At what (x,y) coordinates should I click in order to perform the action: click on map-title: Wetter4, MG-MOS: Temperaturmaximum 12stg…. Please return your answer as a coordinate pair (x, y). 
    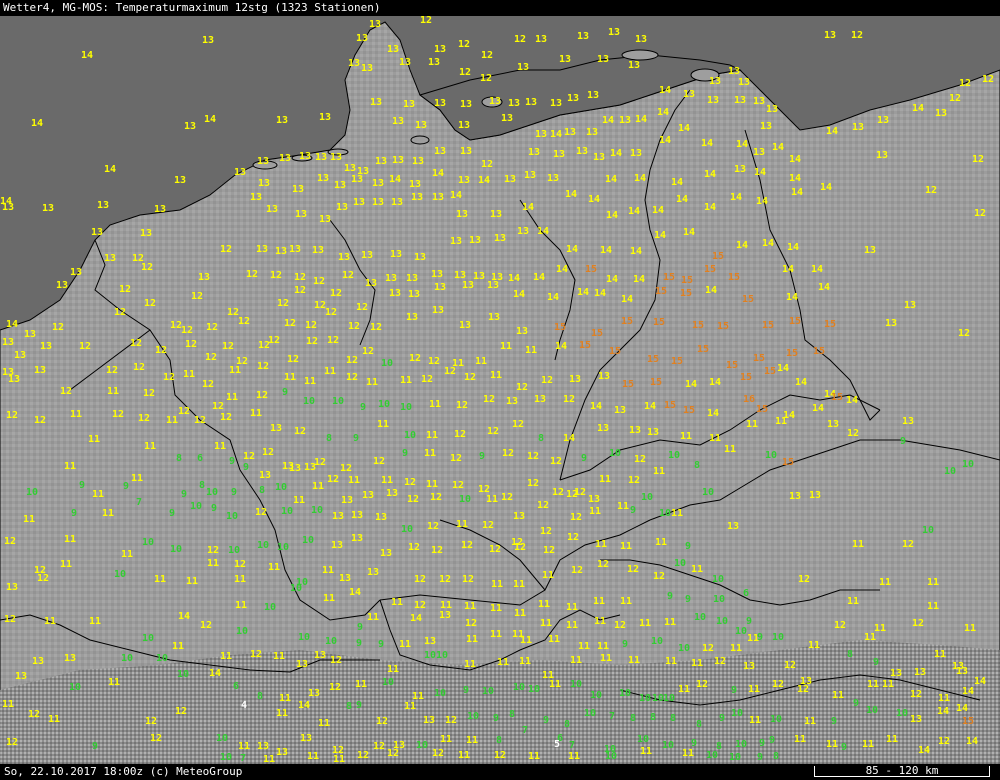
    Looking at the image, I should click on (192, 7).